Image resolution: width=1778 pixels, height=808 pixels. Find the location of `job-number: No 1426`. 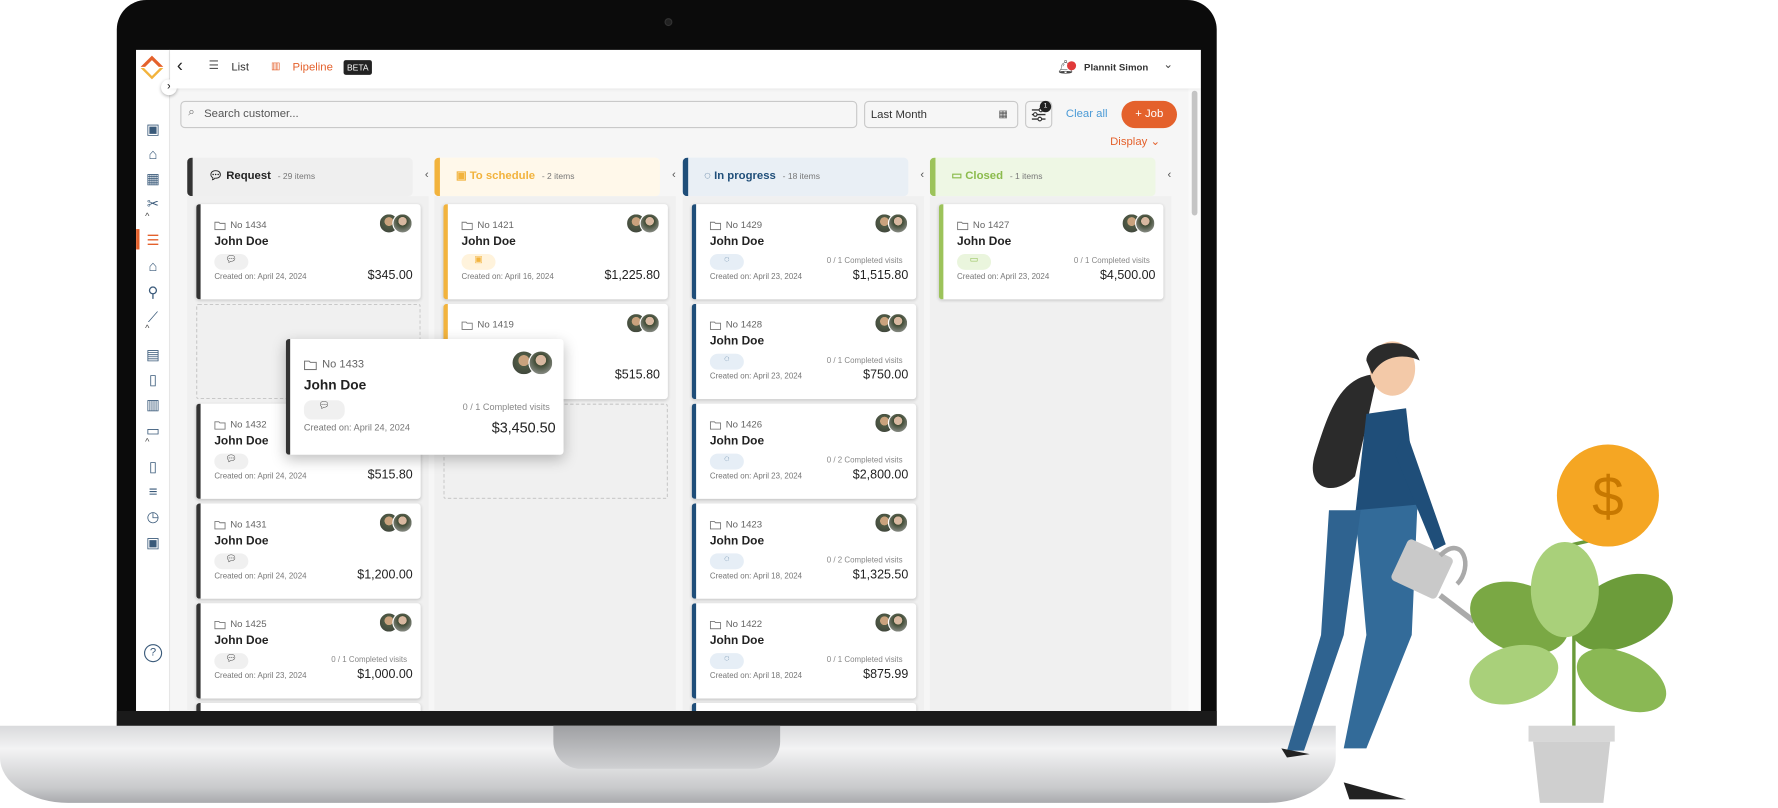

job-number: No 1426 is located at coordinates (735, 424).